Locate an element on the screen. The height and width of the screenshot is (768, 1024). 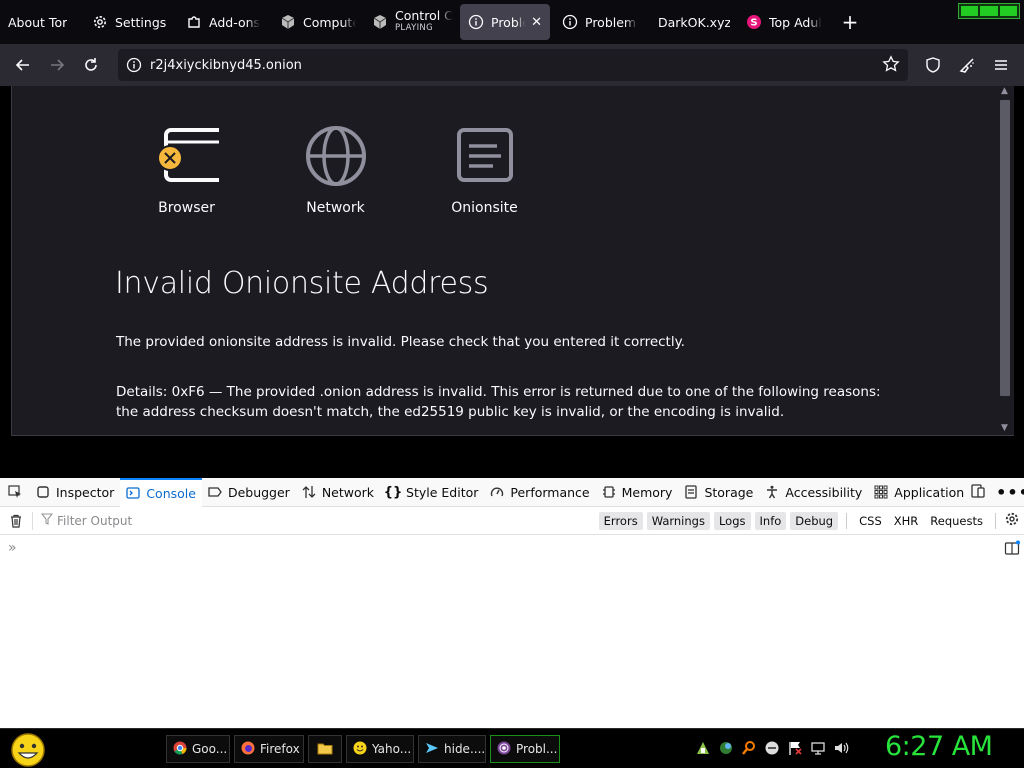
console-icon is located at coordinates (133, 493).